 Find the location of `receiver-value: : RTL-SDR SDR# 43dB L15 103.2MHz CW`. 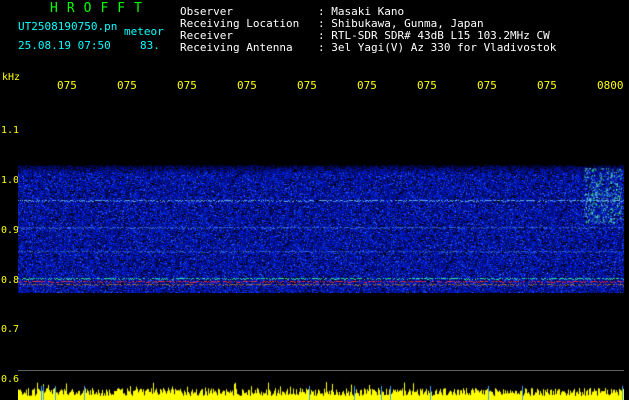

receiver-value: : RTL-SDR SDR# 43dB L15 103.2MHz CW is located at coordinates (434, 35).